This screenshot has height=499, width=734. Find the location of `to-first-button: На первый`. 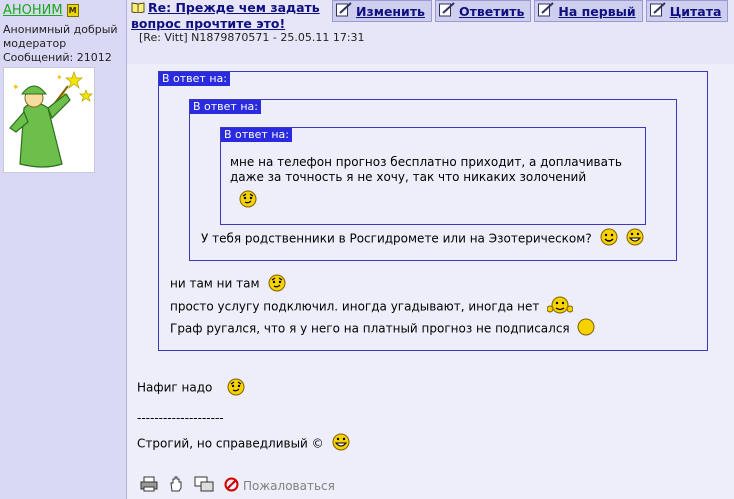

to-first-button: На первый is located at coordinates (588, 11).